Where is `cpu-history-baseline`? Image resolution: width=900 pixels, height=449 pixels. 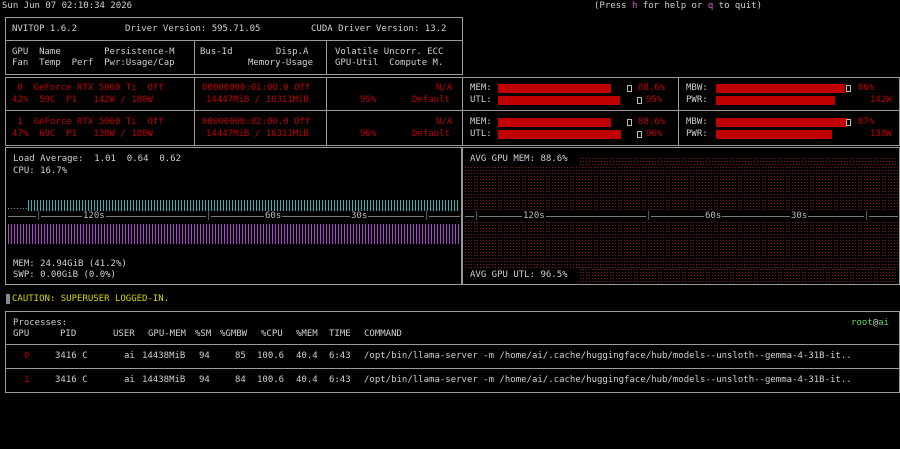 cpu-history-baseline is located at coordinates (18, 208).